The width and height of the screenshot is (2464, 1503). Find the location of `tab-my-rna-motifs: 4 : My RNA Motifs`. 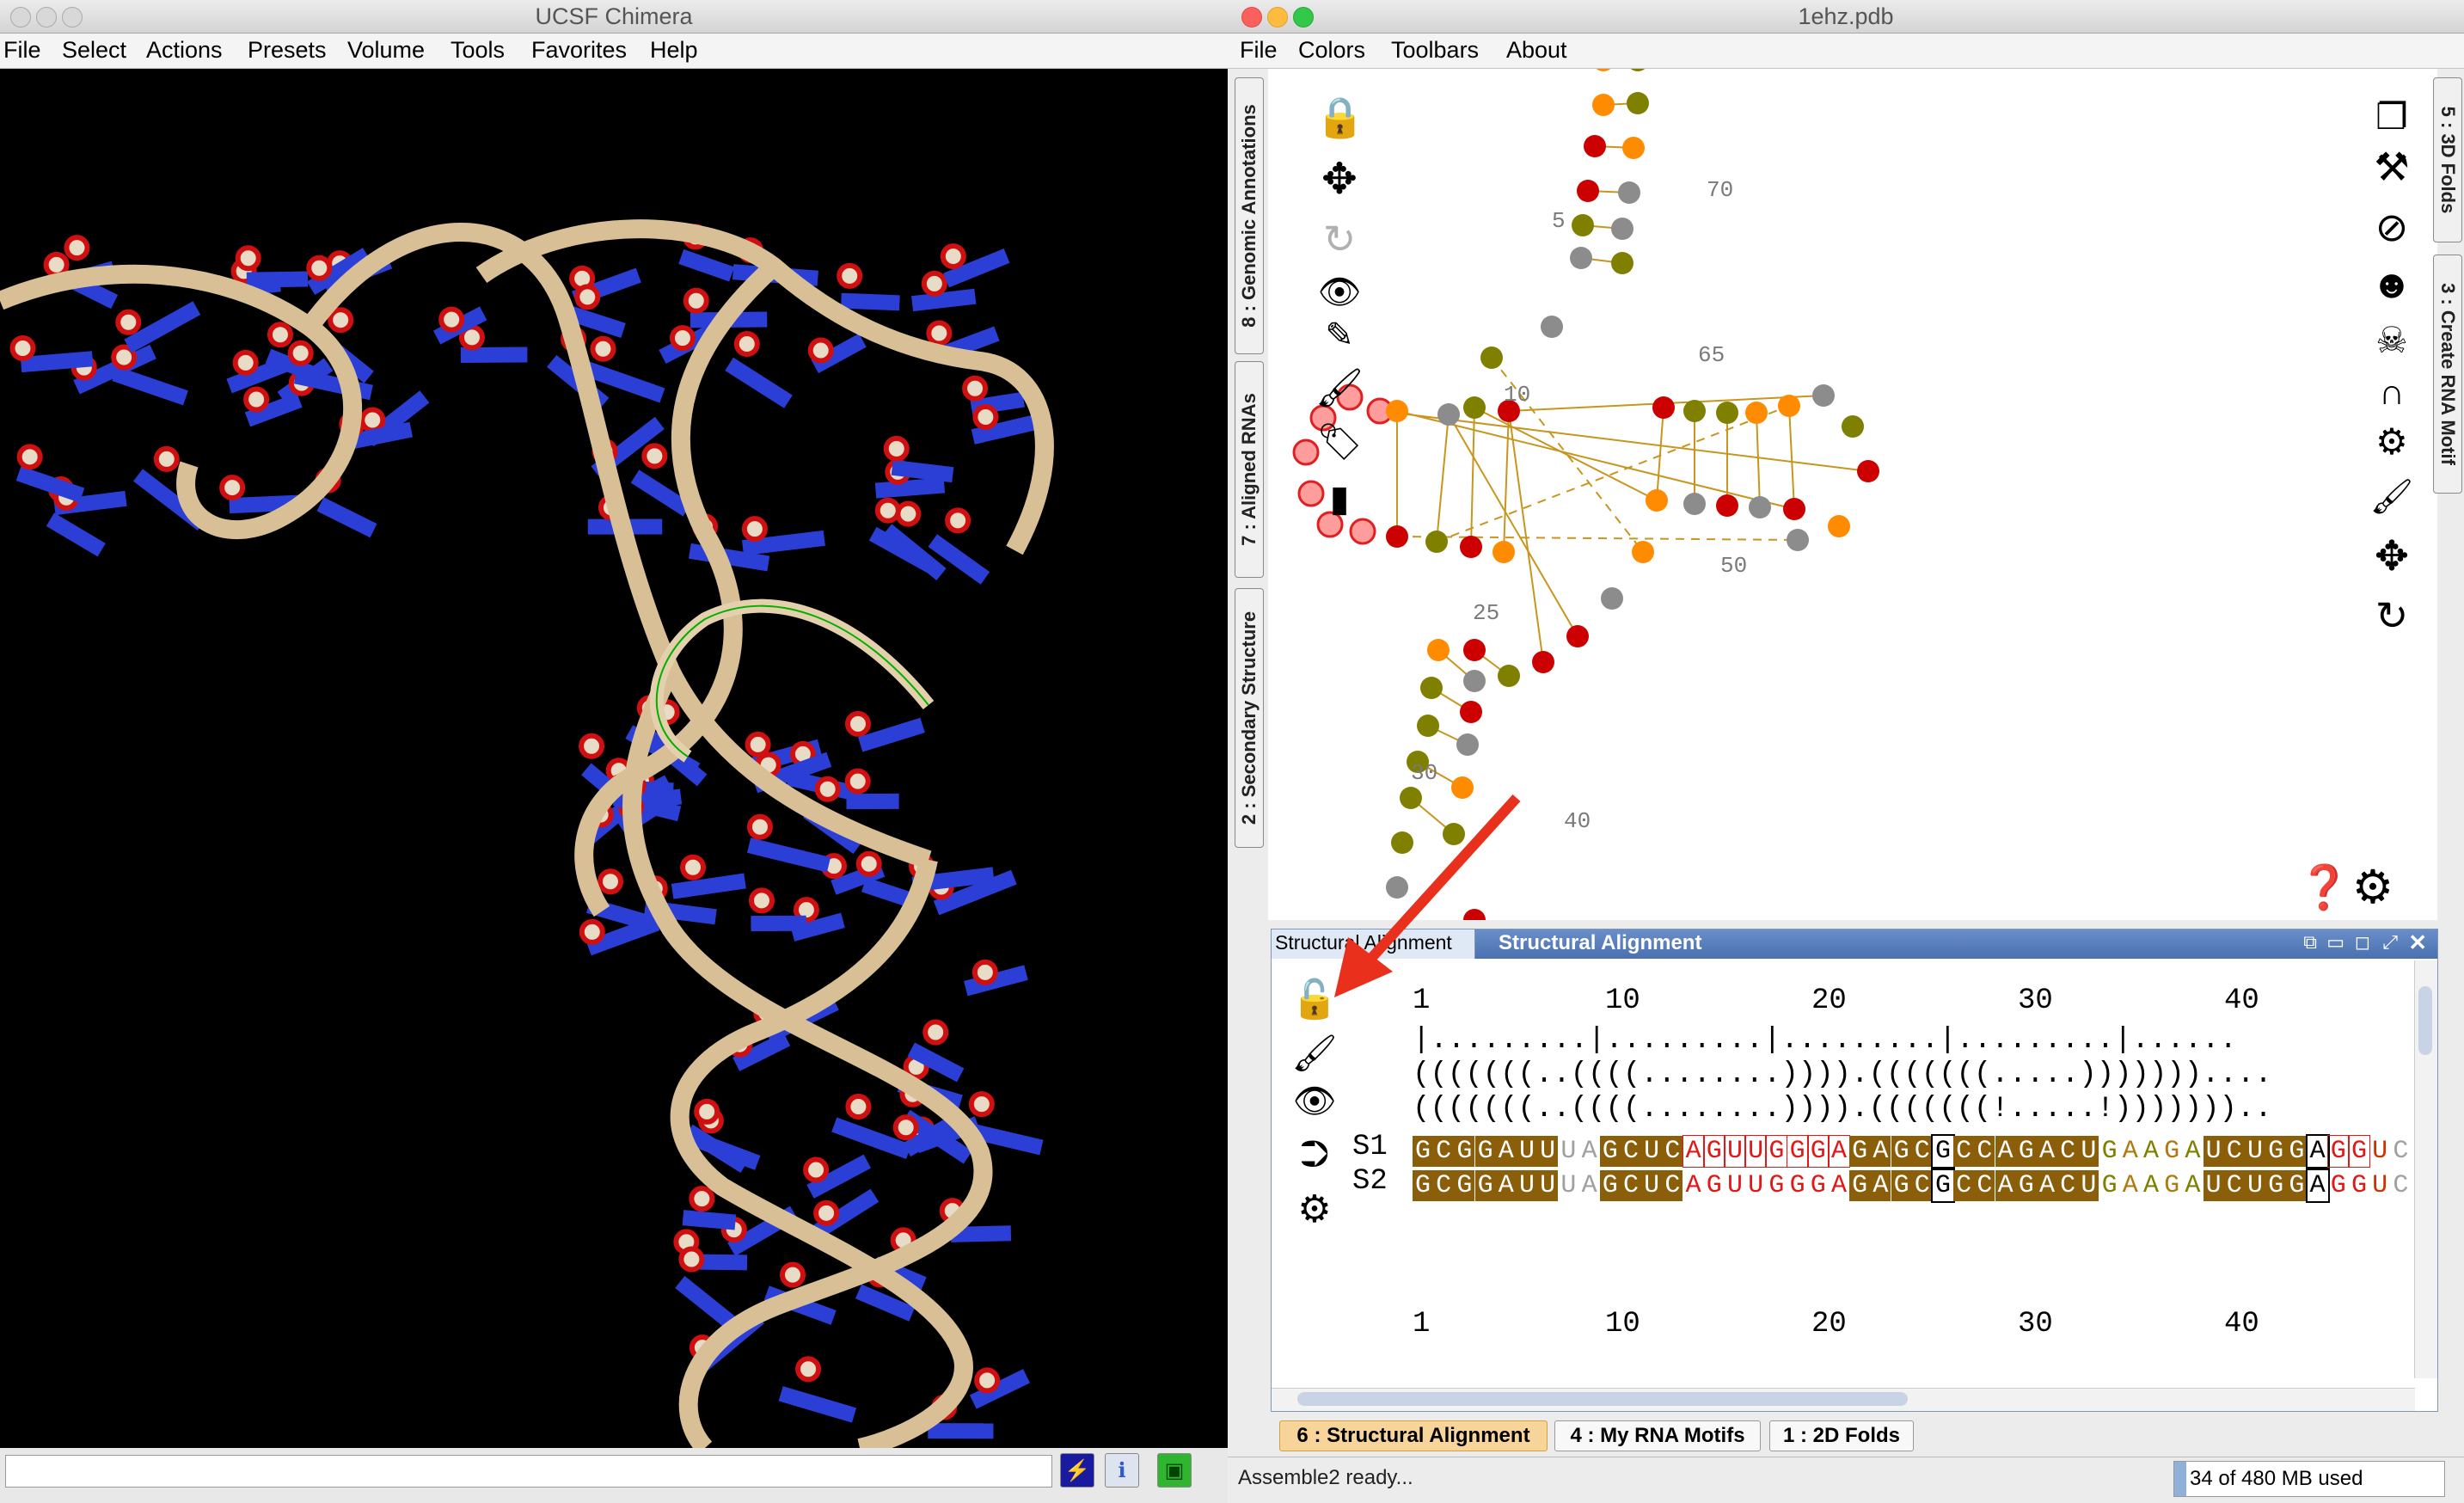

tab-my-rna-motifs: 4 : My RNA Motifs is located at coordinates (1657, 1435).